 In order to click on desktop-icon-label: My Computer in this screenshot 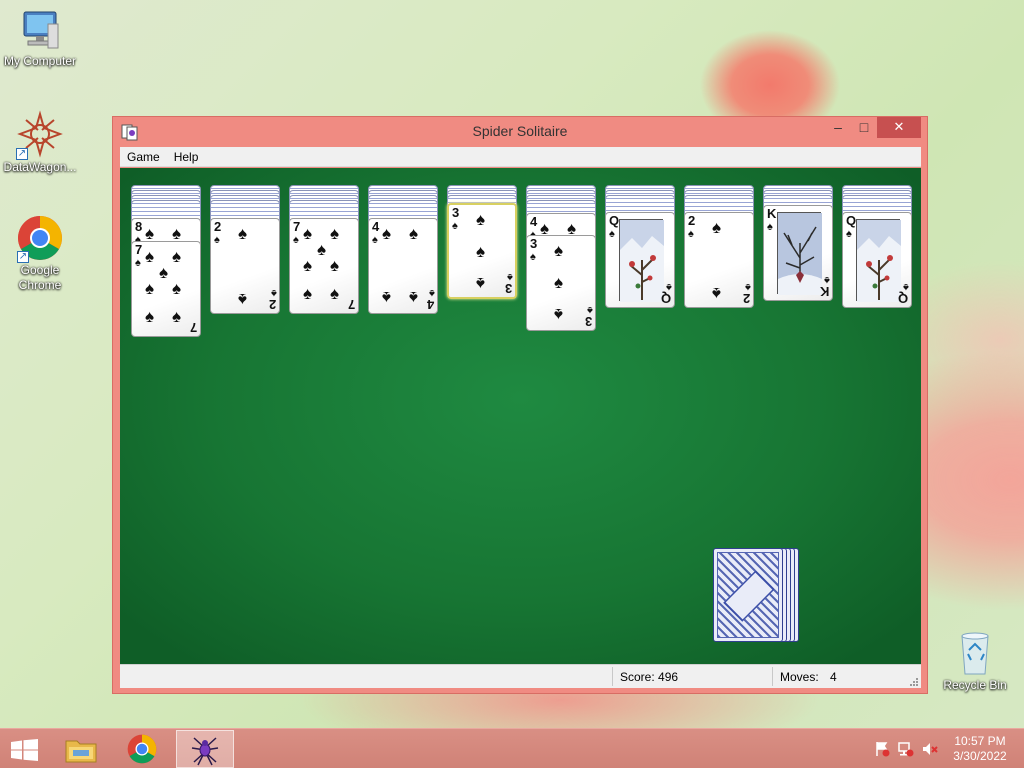, I will do `click(40, 61)`.